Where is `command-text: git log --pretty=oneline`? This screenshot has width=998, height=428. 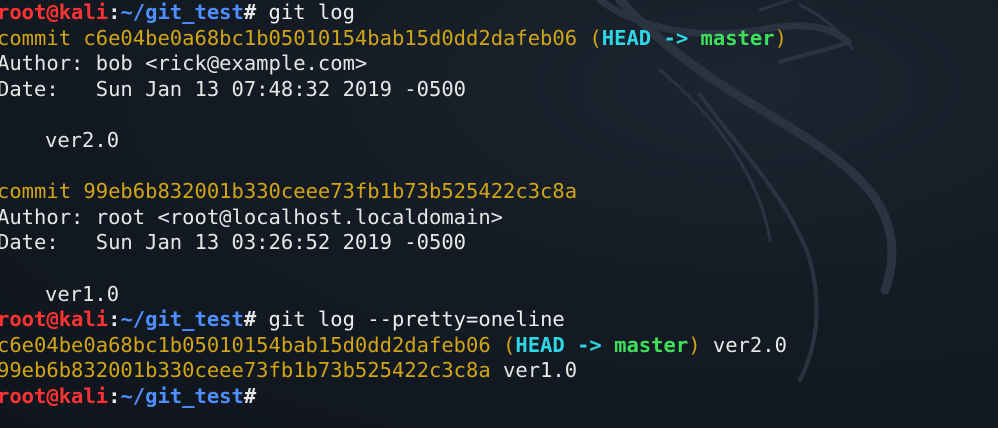 command-text: git log --pretty=oneline is located at coordinates (410, 319).